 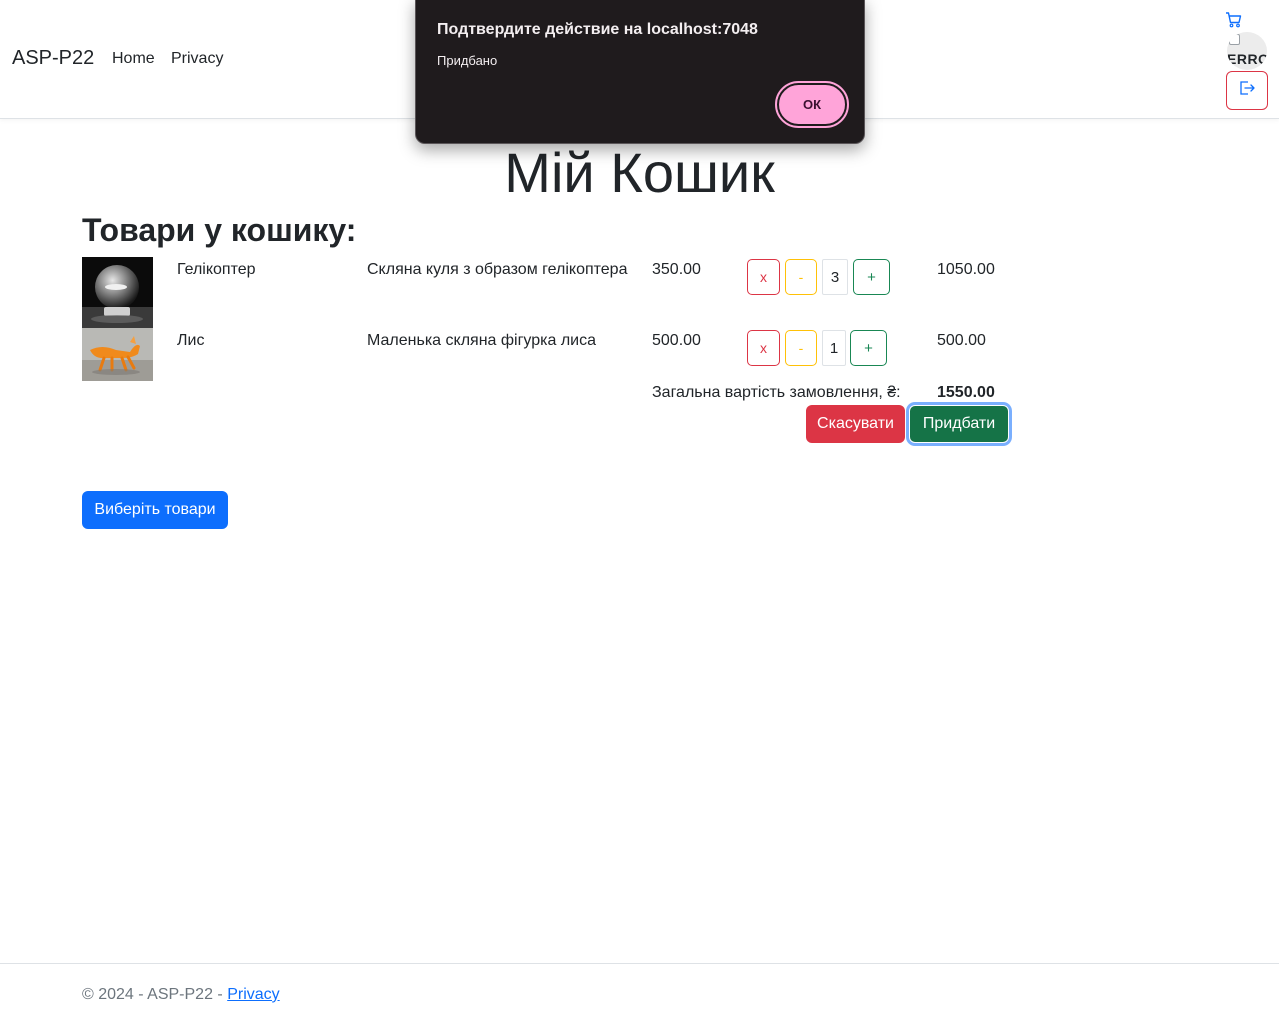 What do you see at coordinates (53, 58) in the screenshot?
I see `brand-link: ASP-P22` at bounding box center [53, 58].